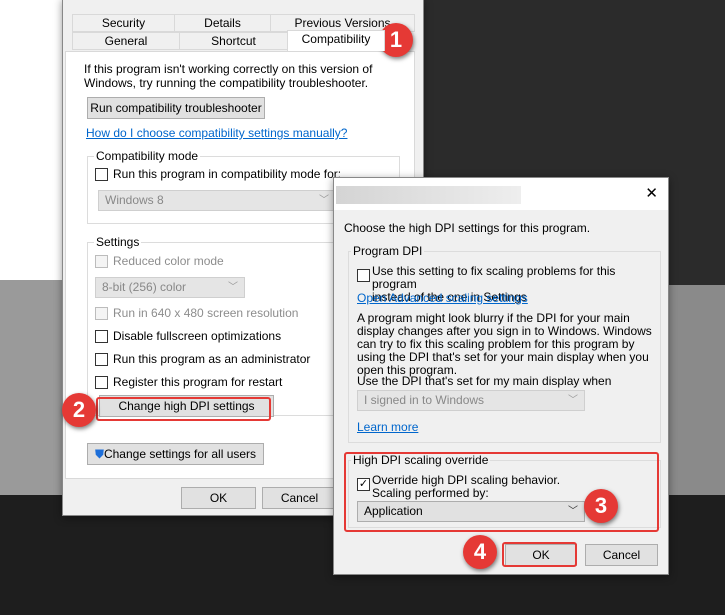 This screenshot has height=615, width=725. Describe the element at coordinates (206, 313) in the screenshot. I see `run-640-label: Run in 640 x 480 screen resolution` at that location.